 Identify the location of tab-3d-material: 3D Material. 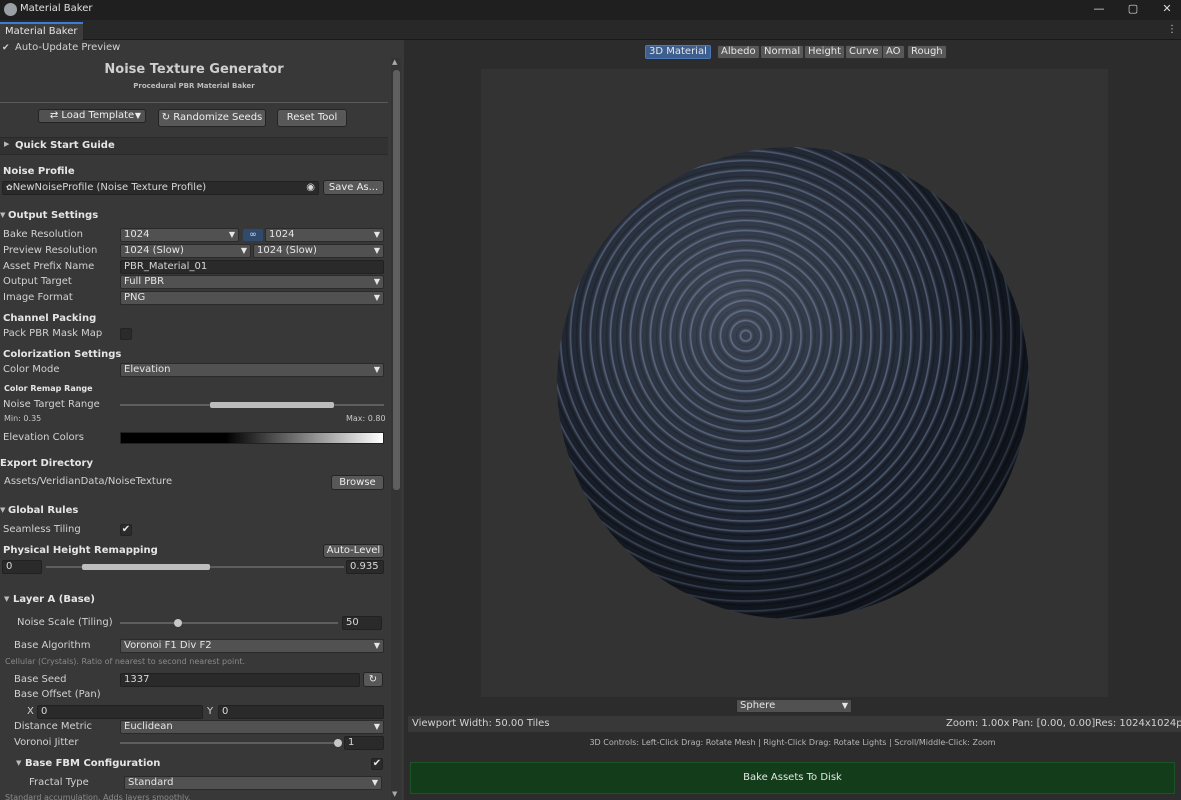
(678, 52).